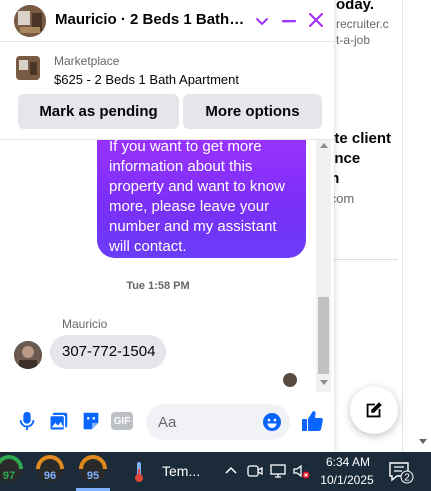  I want to click on background-text: oday., so click(355, 6).